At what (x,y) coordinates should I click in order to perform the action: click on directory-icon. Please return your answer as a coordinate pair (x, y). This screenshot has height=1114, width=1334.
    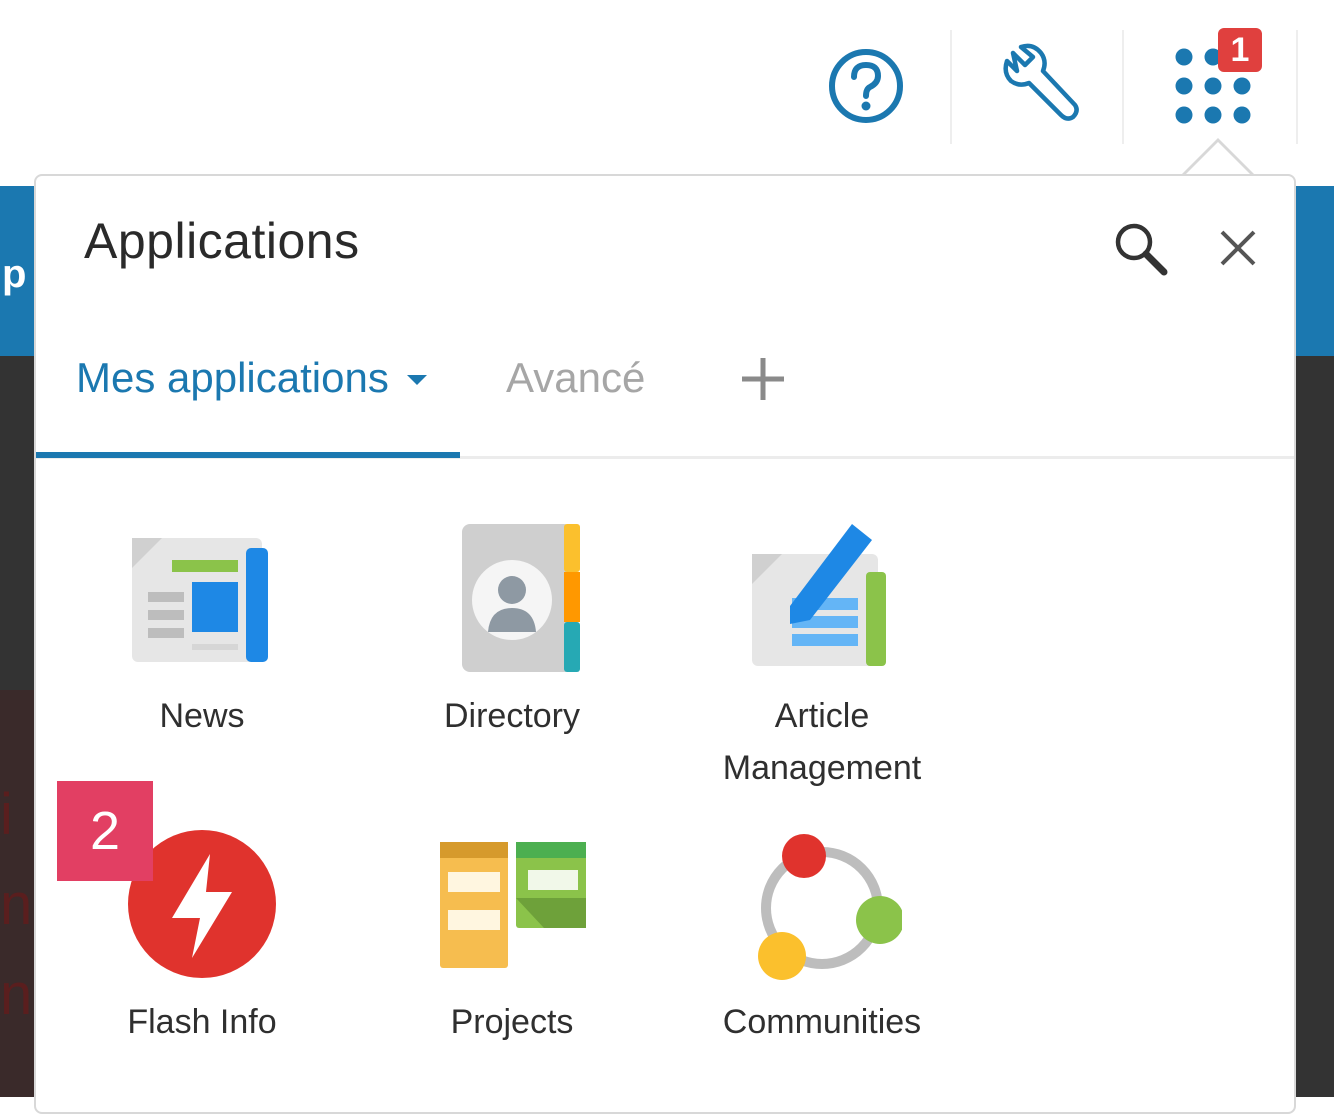
    Looking at the image, I should click on (521, 598).